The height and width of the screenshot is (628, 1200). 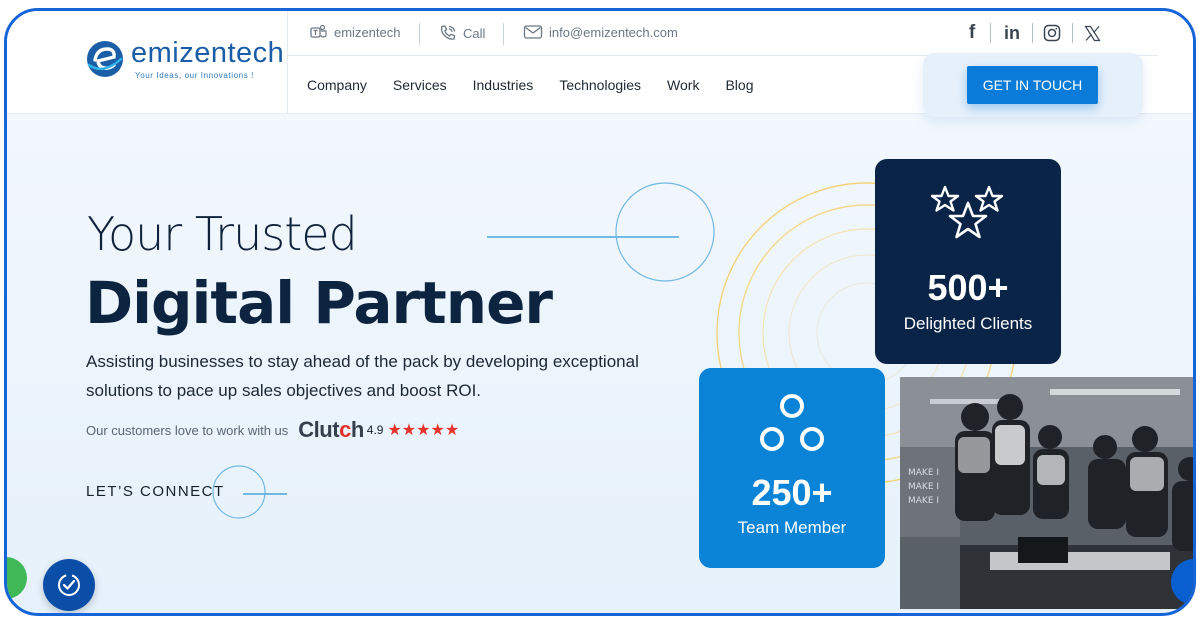 What do you see at coordinates (967, 212) in the screenshot?
I see `stars-icon` at bounding box center [967, 212].